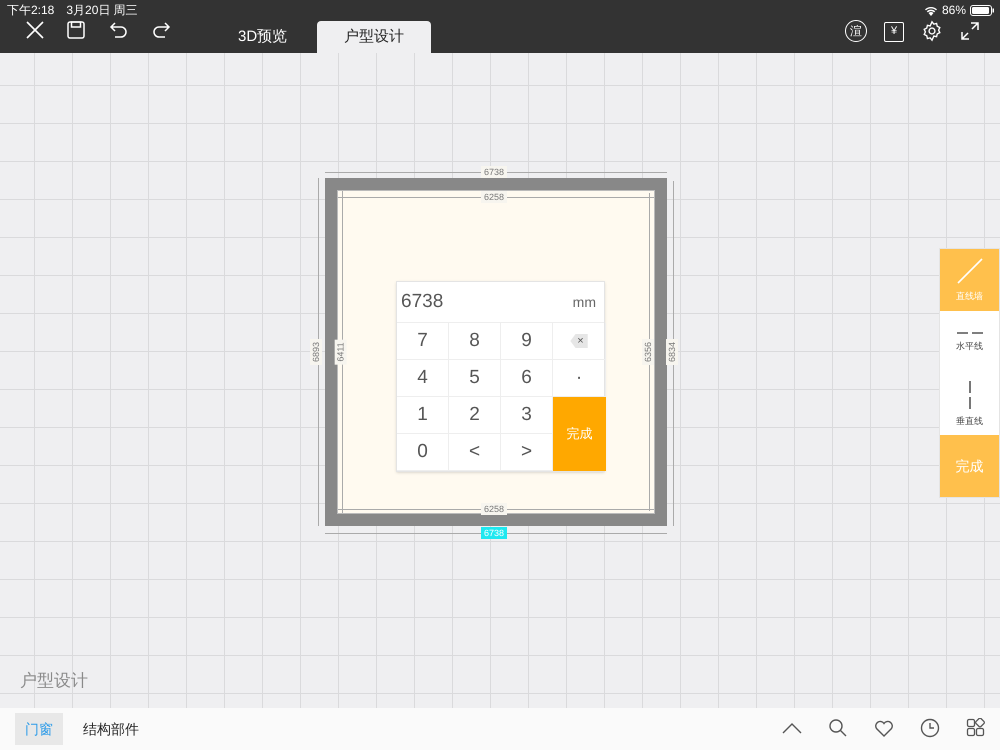  What do you see at coordinates (263, 37) in the screenshot?
I see `tab: 3D预览` at bounding box center [263, 37].